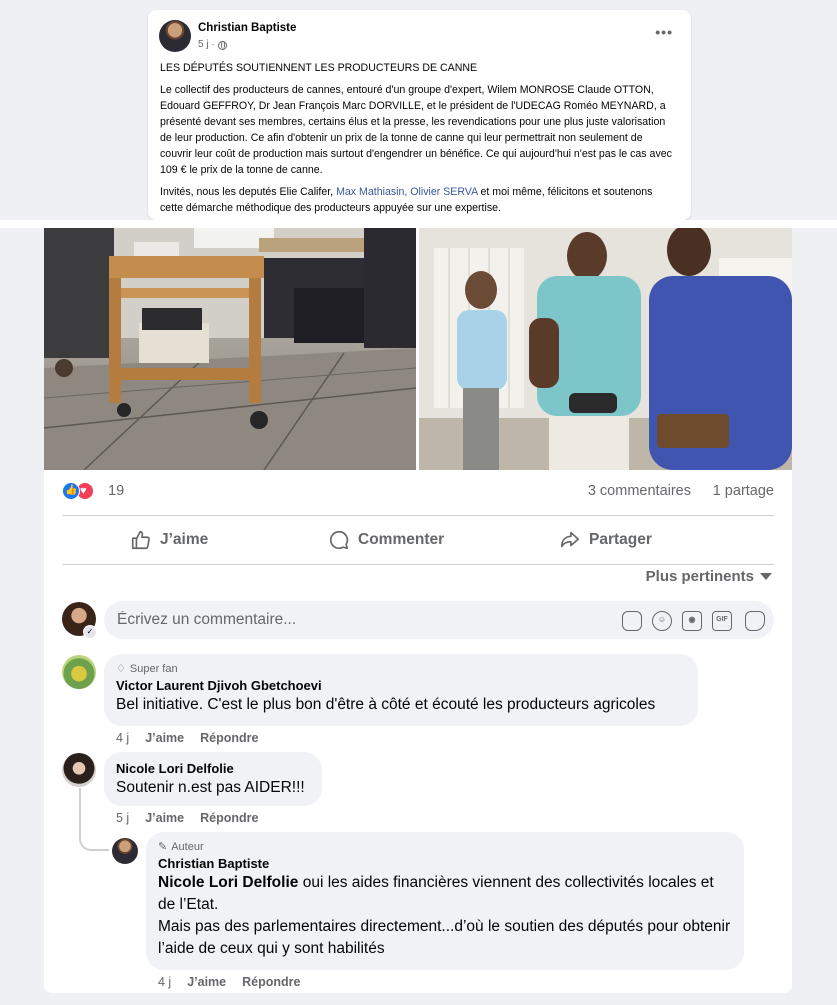 This screenshot has height=1005, width=837. I want to click on comment-button: Commenter, so click(386, 540).